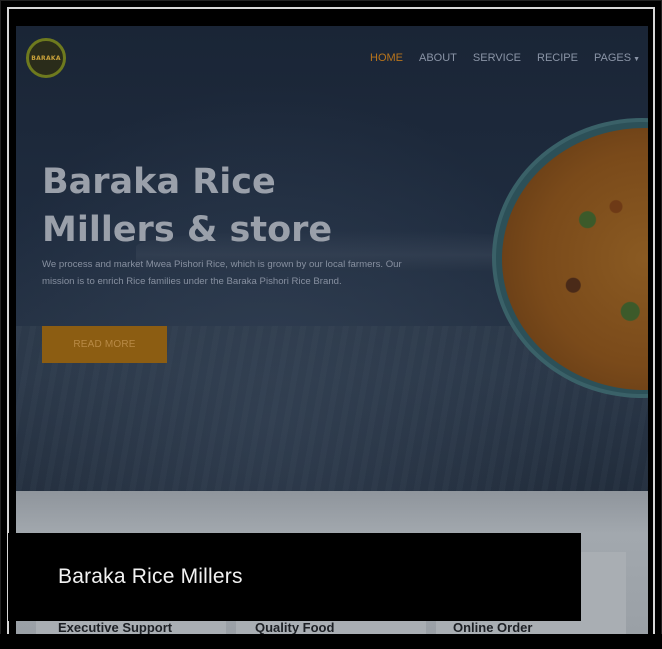 The height and width of the screenshot is (649, 662). I want to click on hero-title-line2: Millers & store, so click(187, 230).